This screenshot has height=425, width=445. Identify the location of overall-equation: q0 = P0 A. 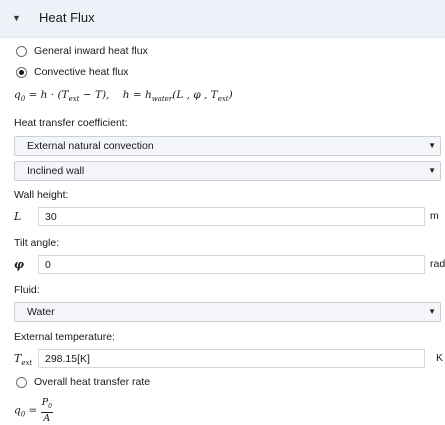
(33, 410).